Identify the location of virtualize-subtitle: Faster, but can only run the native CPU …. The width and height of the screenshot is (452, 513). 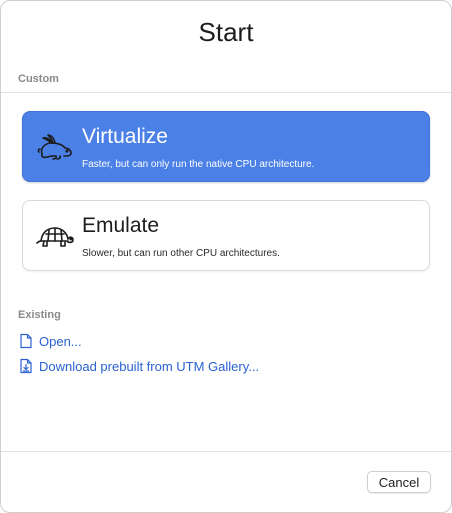
(198, 164).